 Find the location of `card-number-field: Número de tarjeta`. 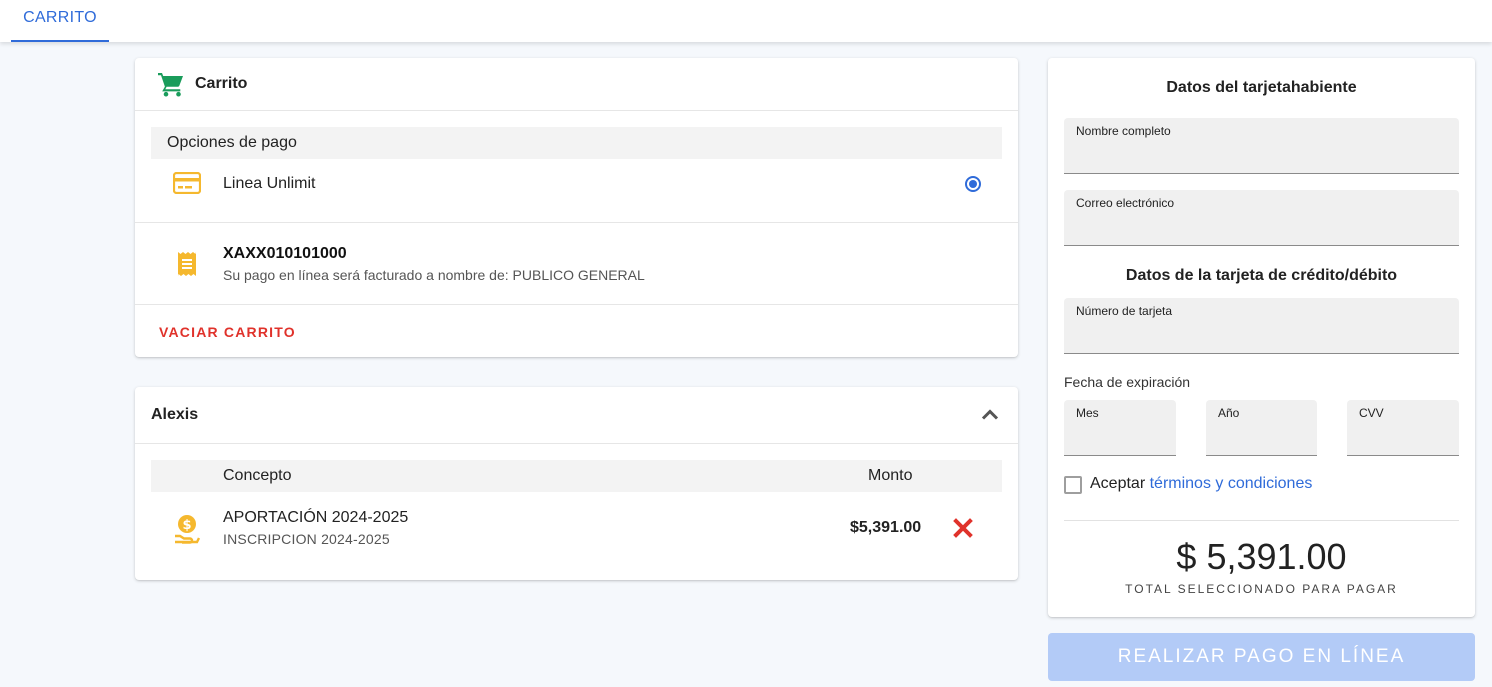

card-number-field: Número de tarjeta is located at coordinates (1261, 326).